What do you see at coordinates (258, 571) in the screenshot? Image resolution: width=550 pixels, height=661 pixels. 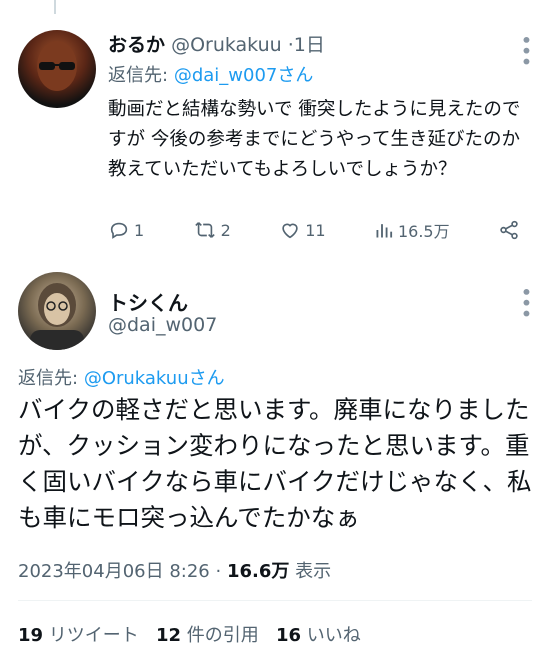 I see `views-value: 16.6万` at bounding box center [258, 571].